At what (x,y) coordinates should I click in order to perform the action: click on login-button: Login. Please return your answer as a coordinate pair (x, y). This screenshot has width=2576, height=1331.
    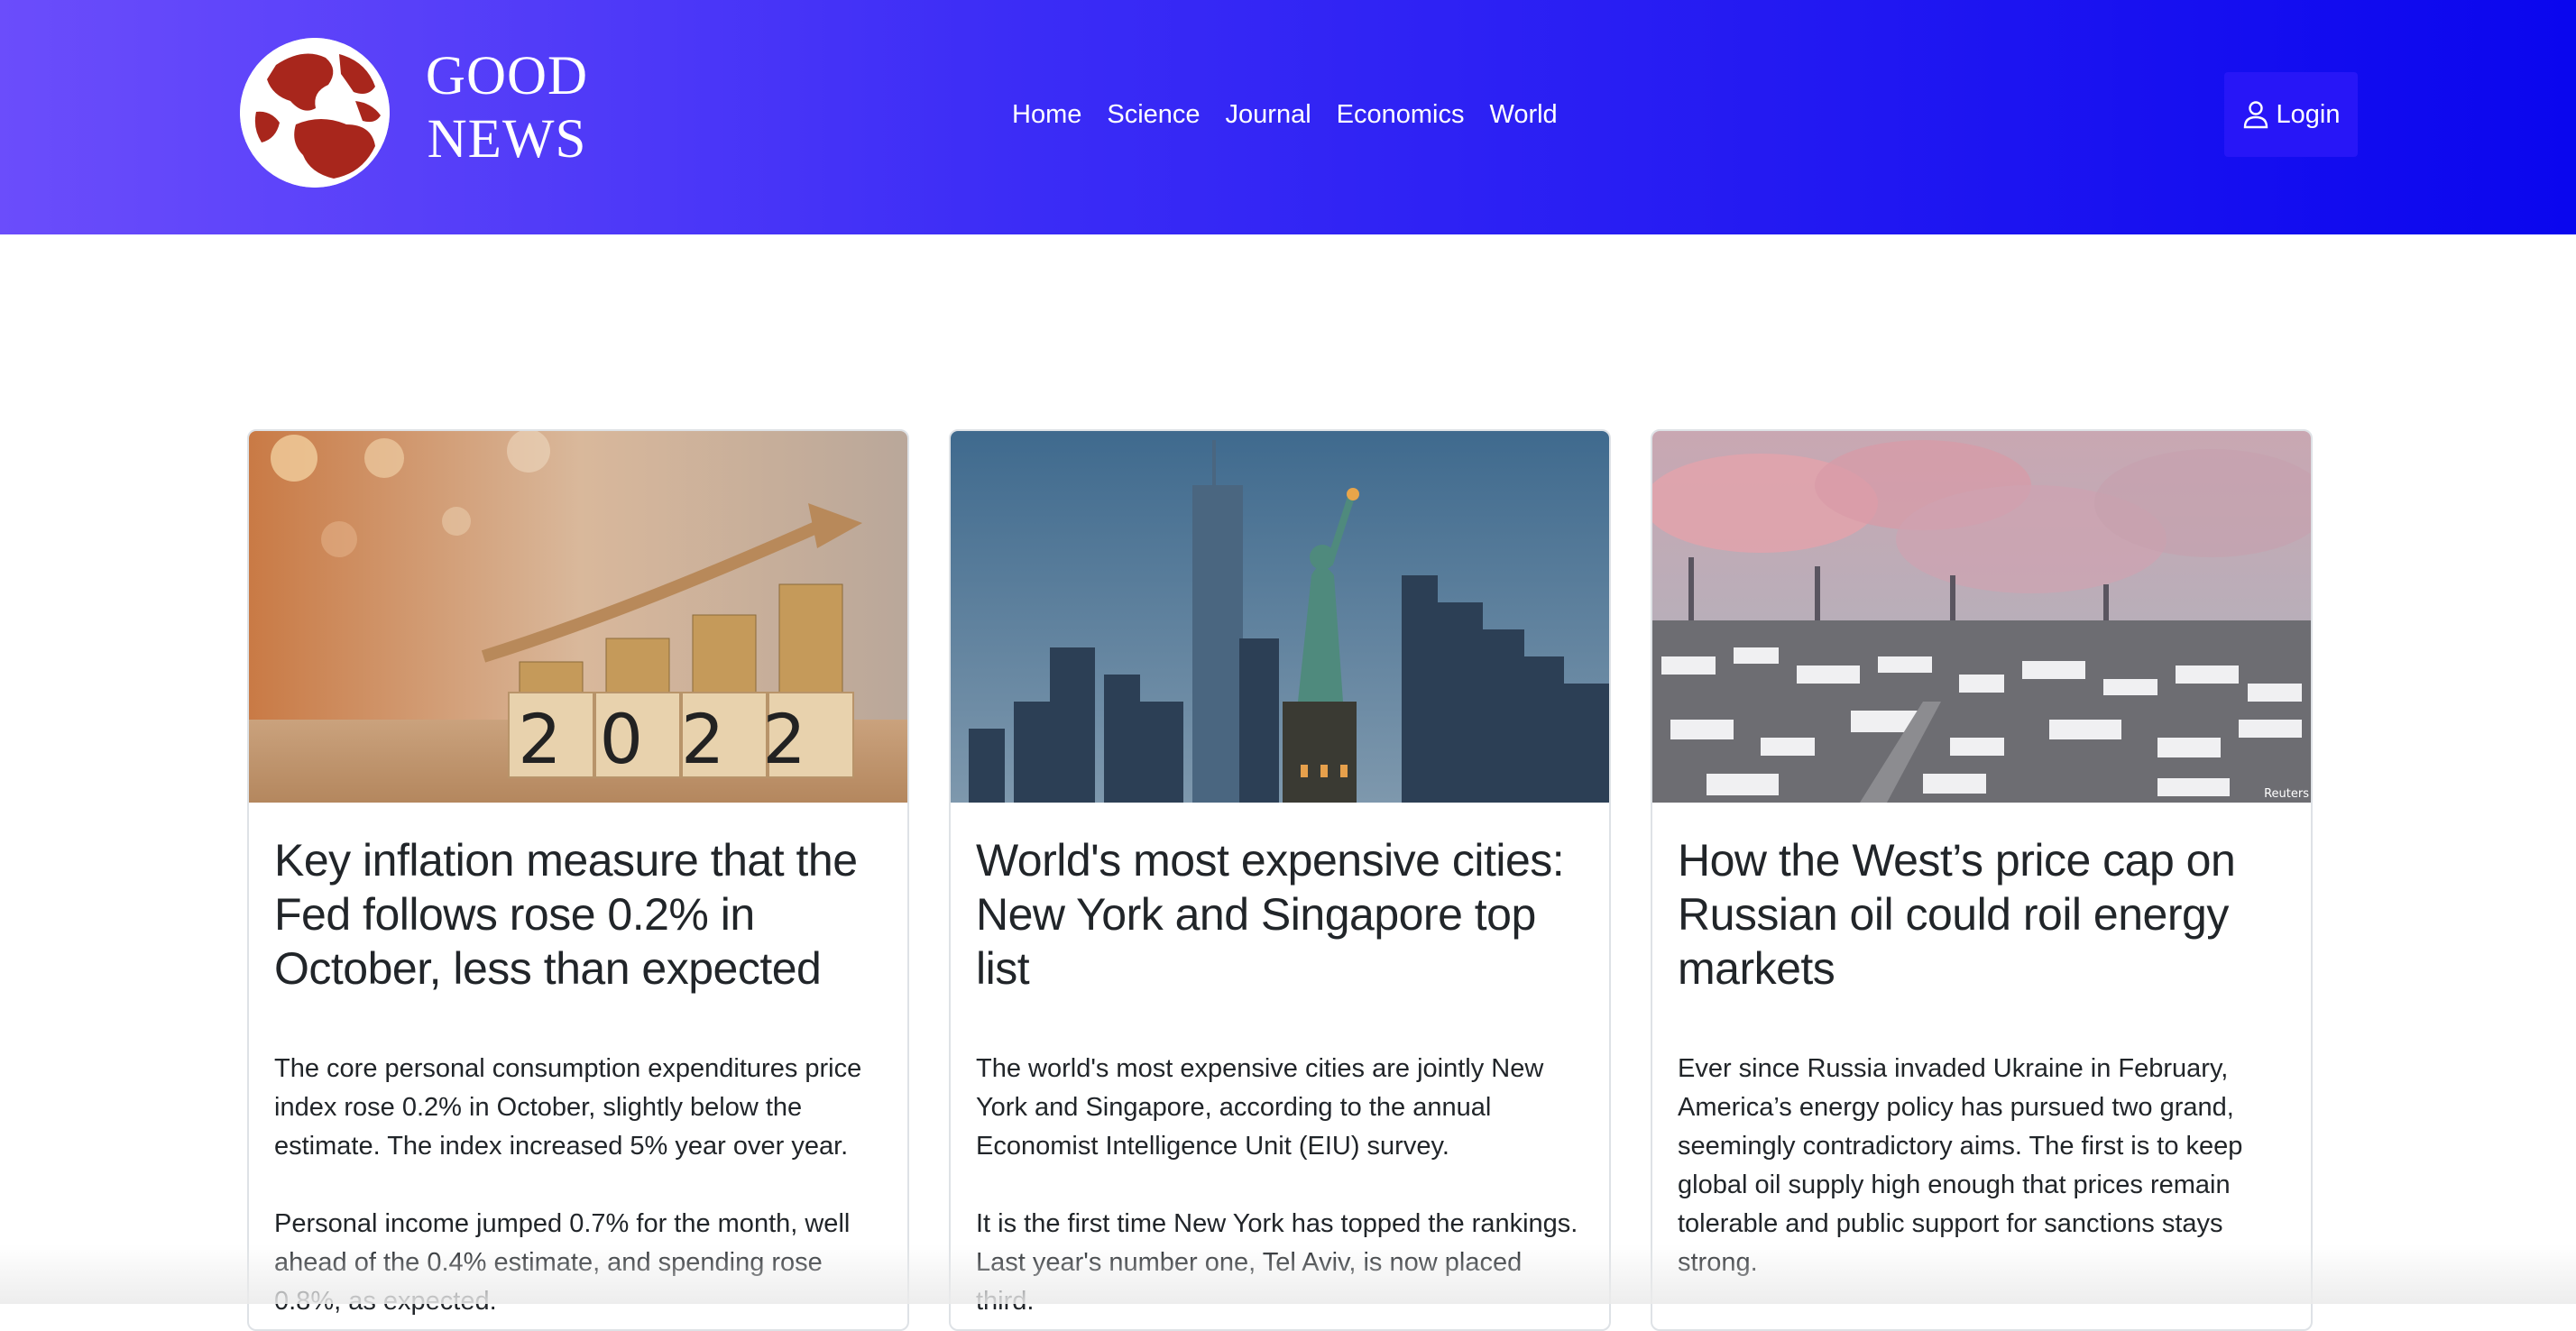
    Looking at the image, I should click on (2291, 114).